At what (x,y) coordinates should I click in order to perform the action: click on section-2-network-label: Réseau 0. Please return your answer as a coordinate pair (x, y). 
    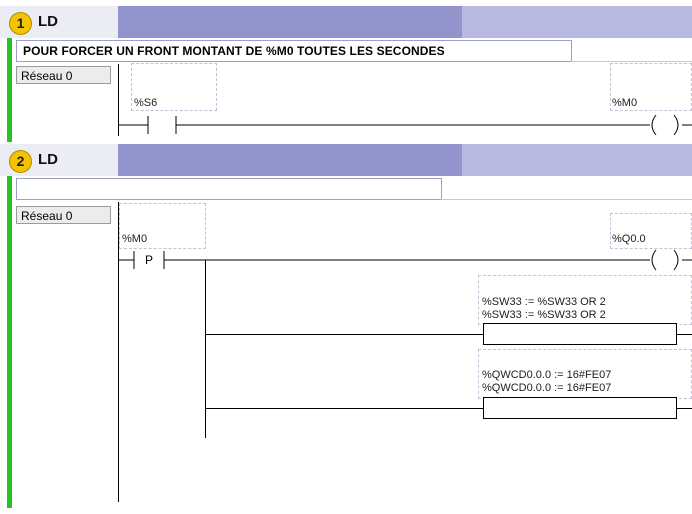
    Looking at the image, I should click on (63, 215).